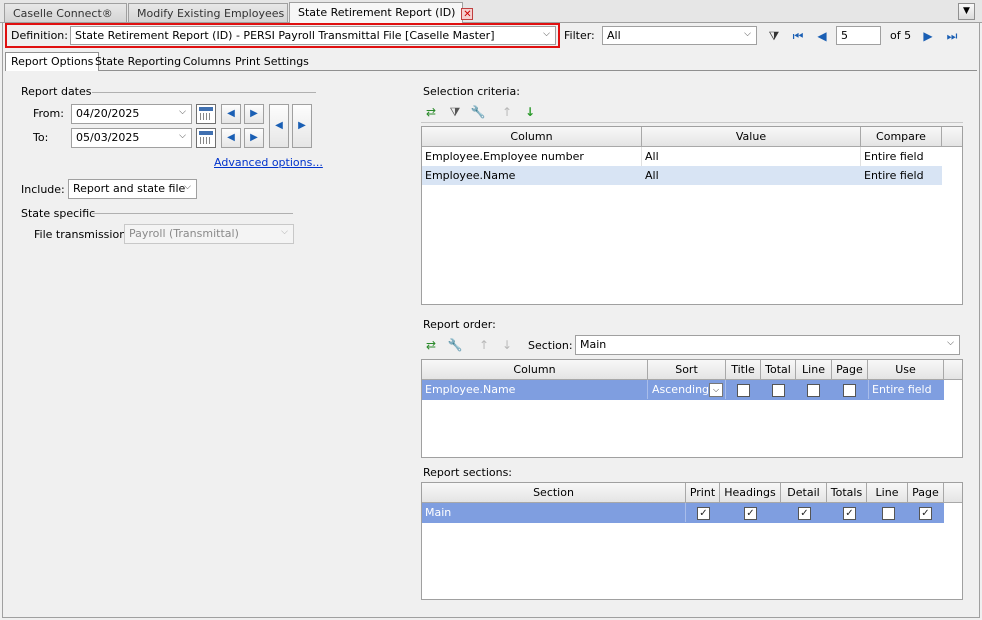 This screenshot has height=620, width=982. Describe the element at coordinates (56, 91) in the screenshot. I see `report-dates-title: Report dates` at that location.